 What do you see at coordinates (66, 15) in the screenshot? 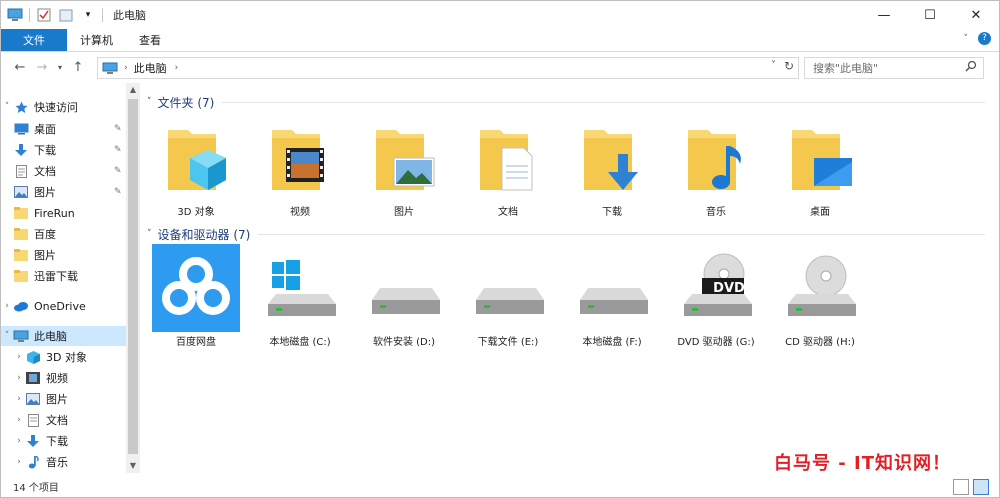
I see `new-folder-icon` at bounding box center [66, 15].